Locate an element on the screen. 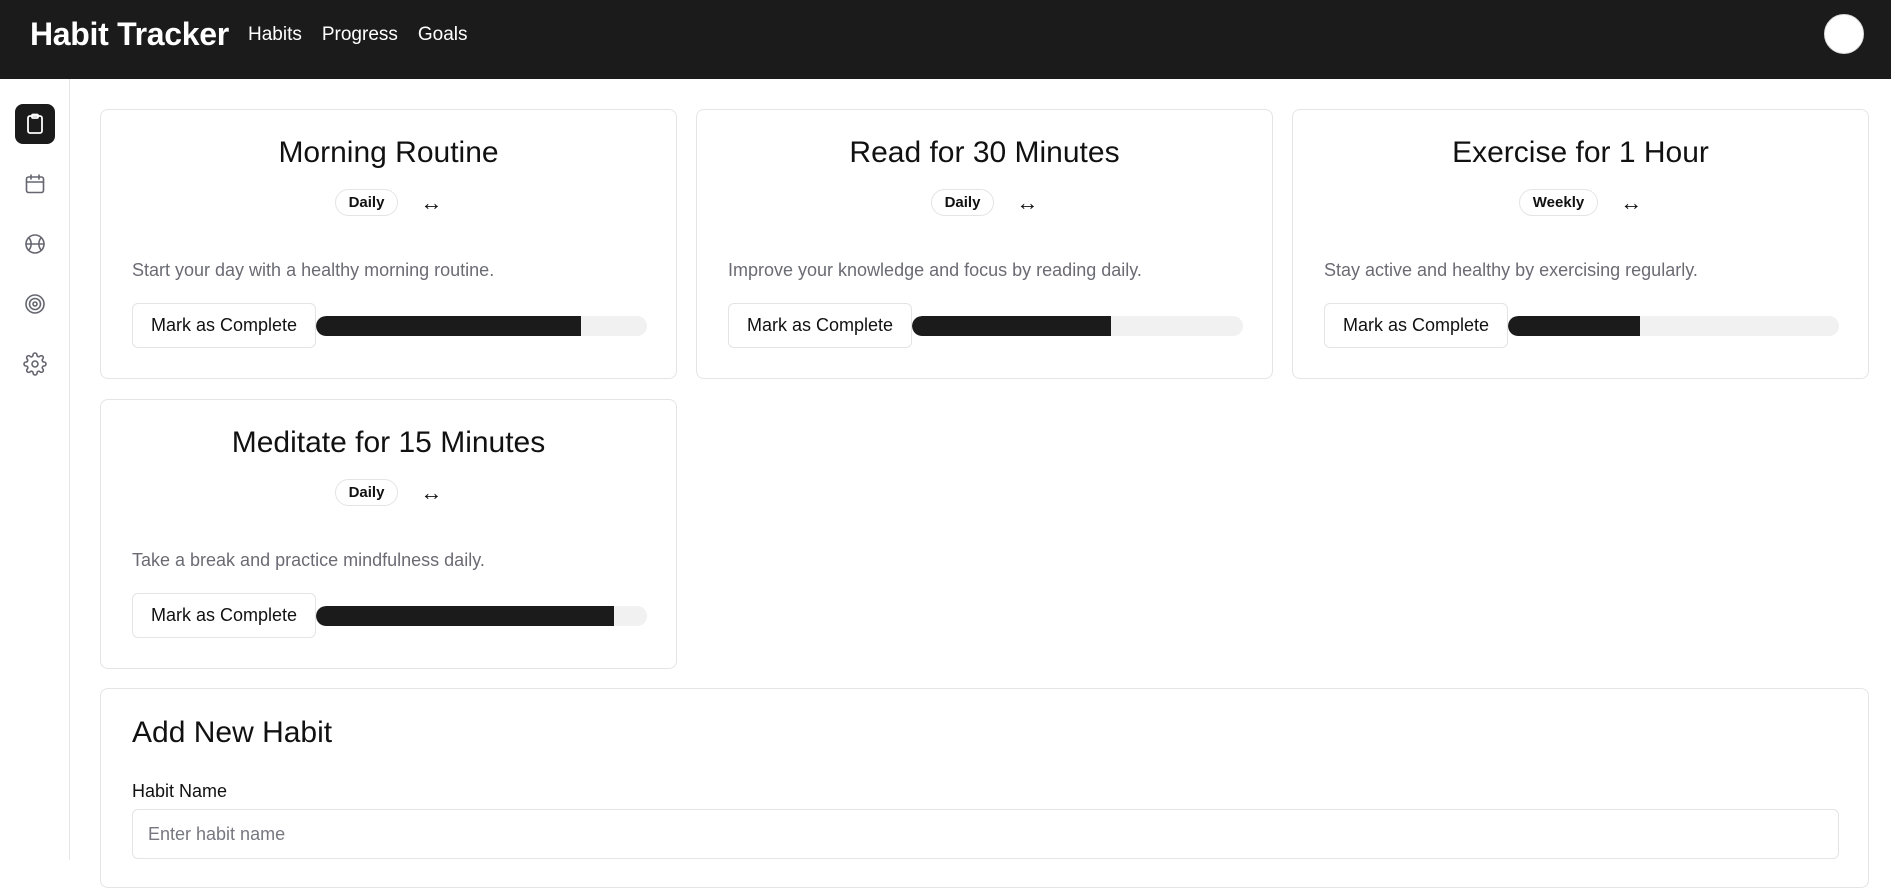 The height and width of the screenshot is (888, 1891). clipboard-icon is located at coordinates (35, 123).